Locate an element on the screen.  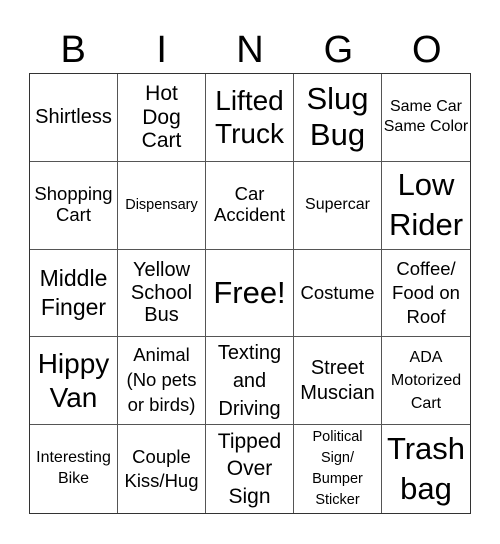
bingo-cell: Dispensary is located at coordinates (162, 205).